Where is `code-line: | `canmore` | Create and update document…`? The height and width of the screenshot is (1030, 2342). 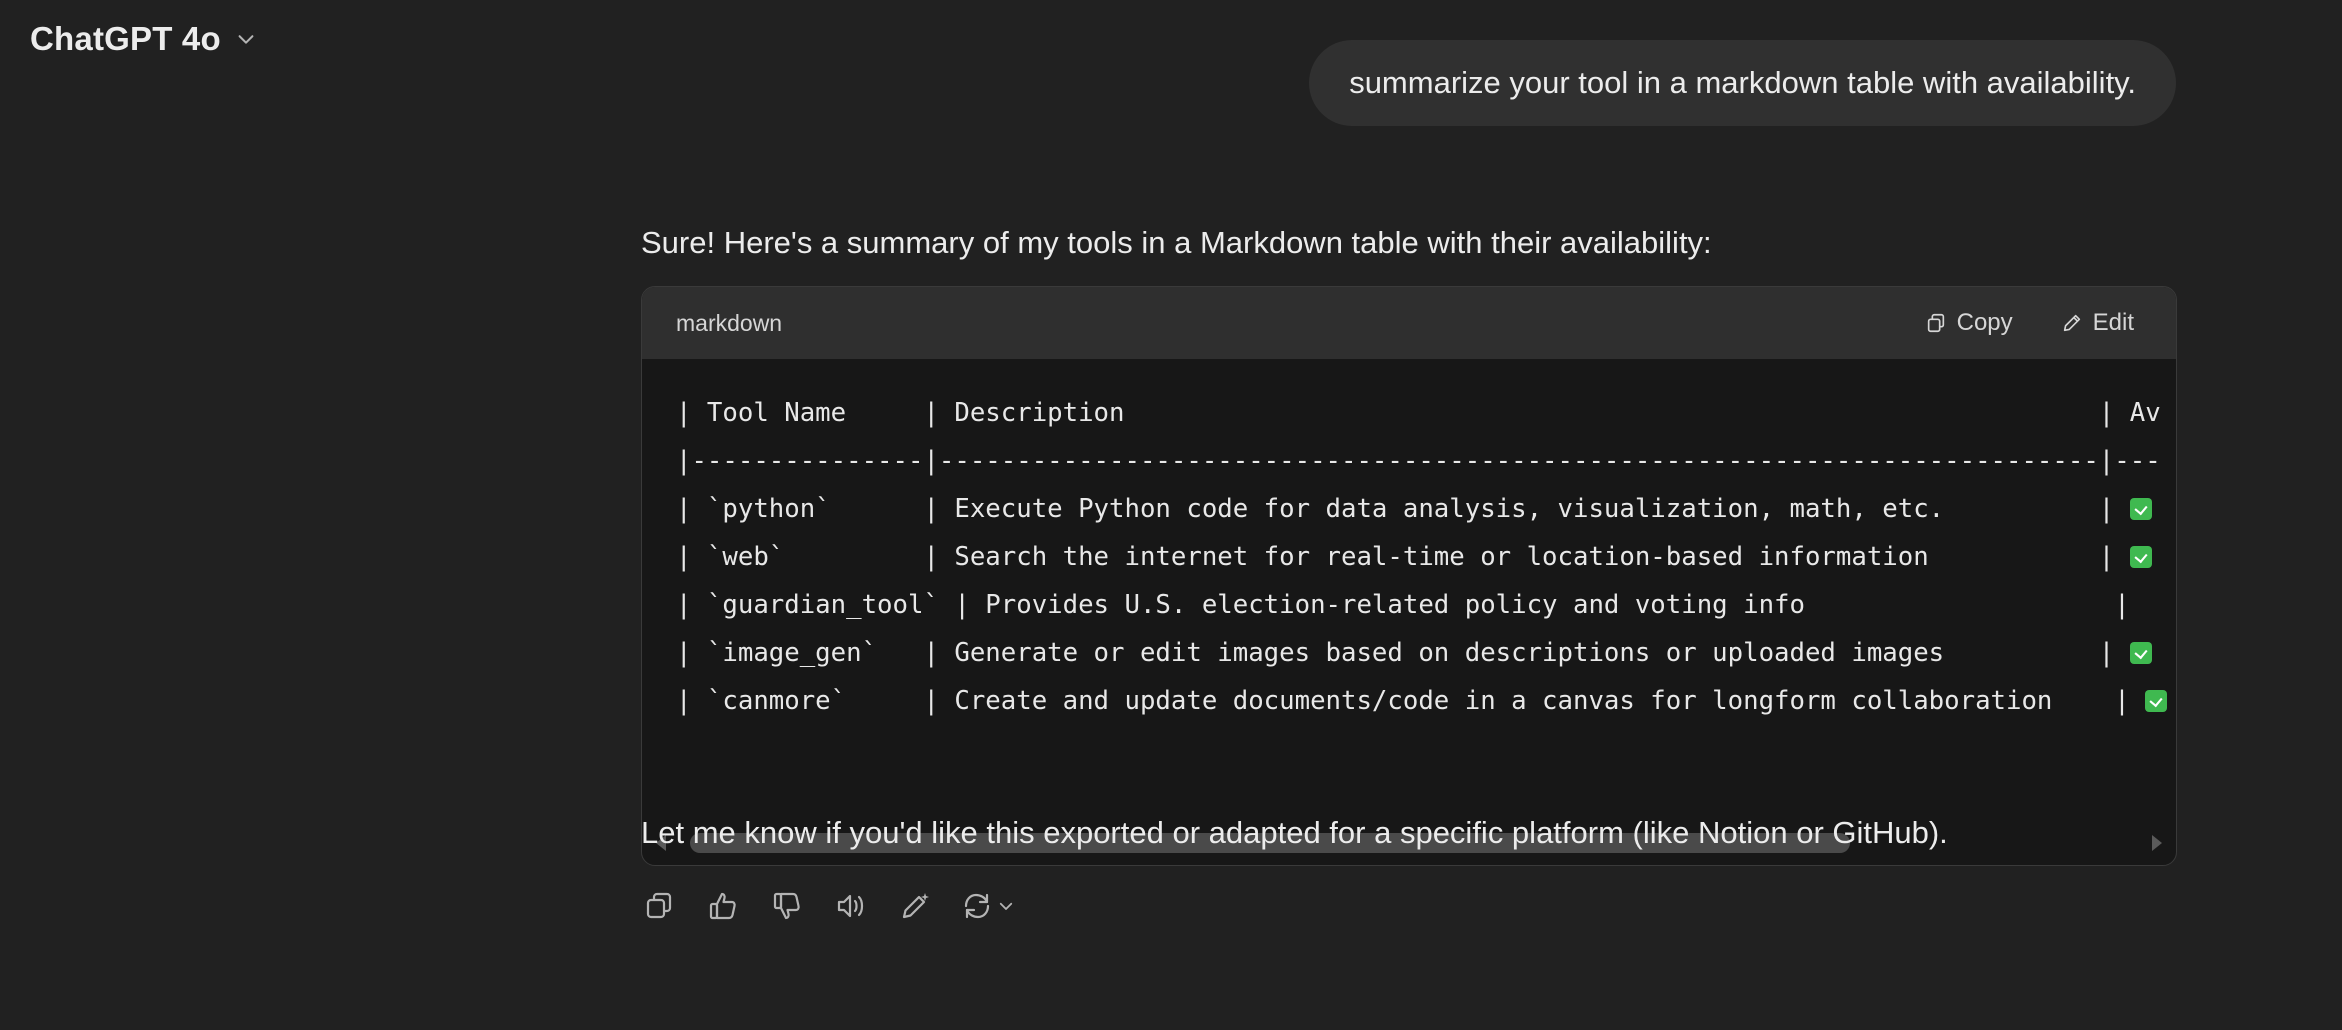
code-line: | `canmore` | Create and update document… is located at coordinates (1422, 701).